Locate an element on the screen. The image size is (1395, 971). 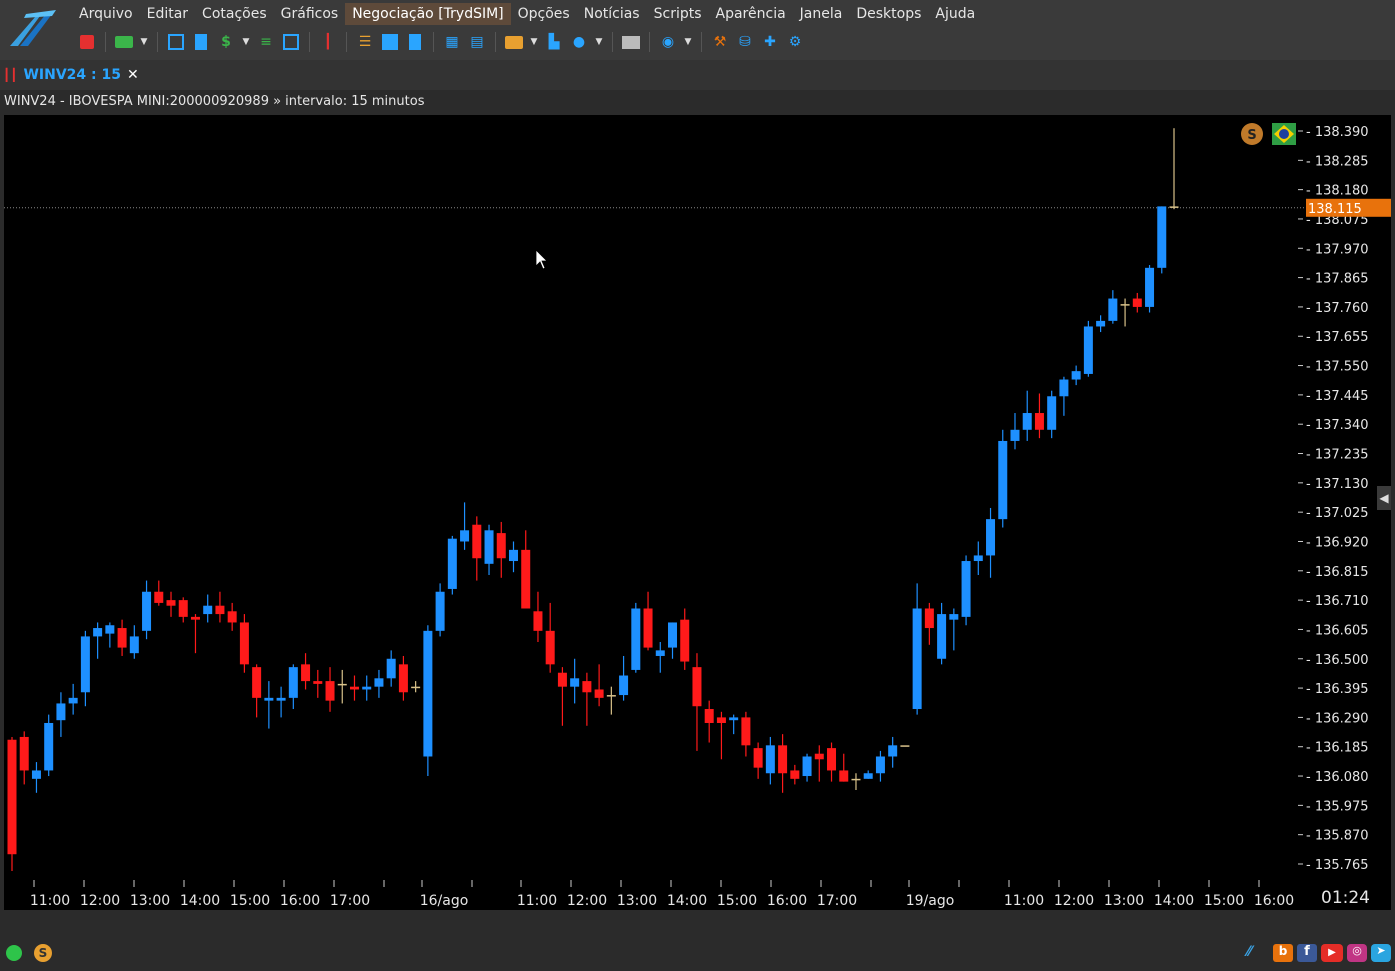
menu-item-aparencia: Aparência is located at coordinates (751, 14).